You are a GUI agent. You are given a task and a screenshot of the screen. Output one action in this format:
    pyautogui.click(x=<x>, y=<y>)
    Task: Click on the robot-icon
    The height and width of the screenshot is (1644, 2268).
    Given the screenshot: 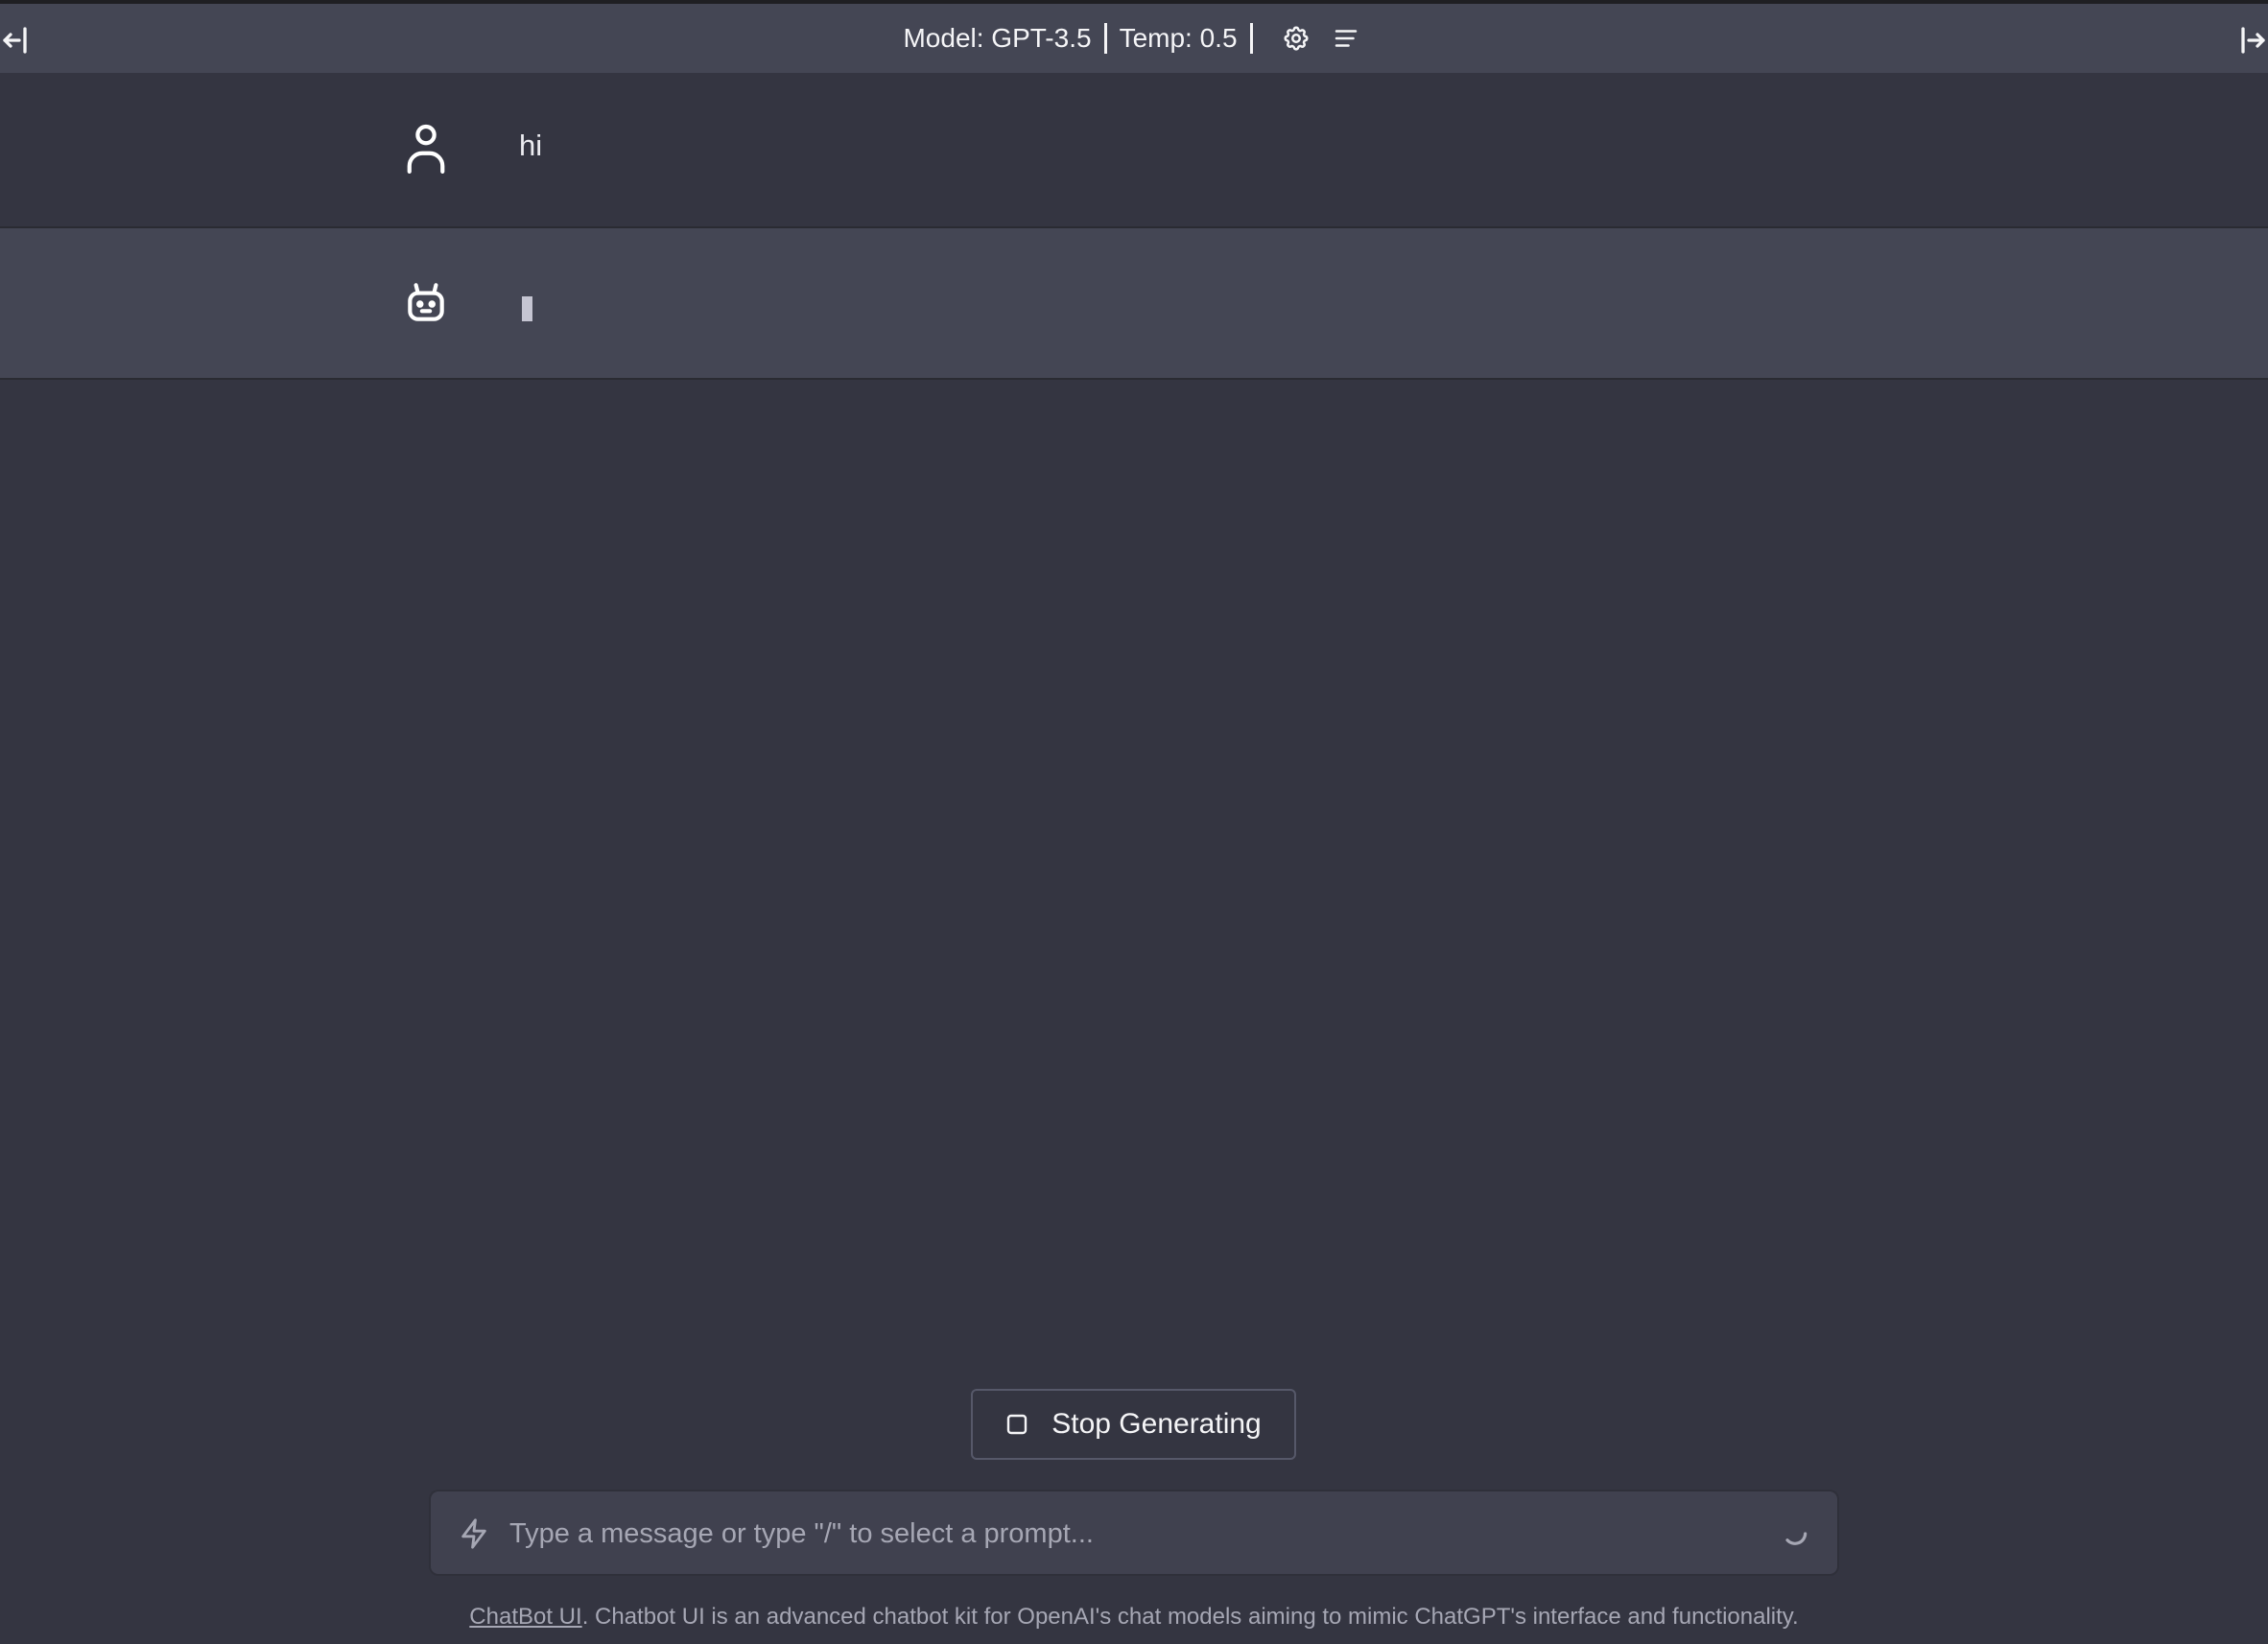 What is the action you would take?
    pyautogui.click(x=426, y=303)
    